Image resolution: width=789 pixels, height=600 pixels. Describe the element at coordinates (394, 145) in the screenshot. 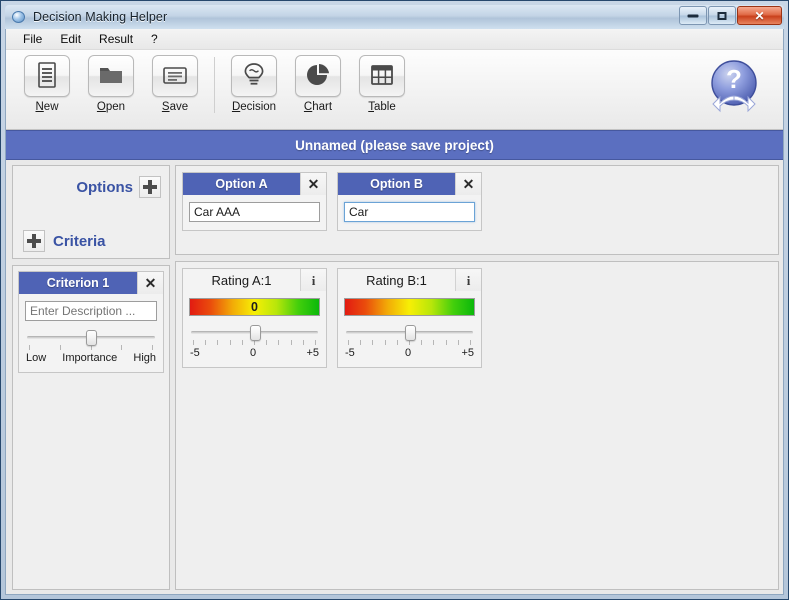

I see `project-banner: Unnamed (please save project)` at that location.